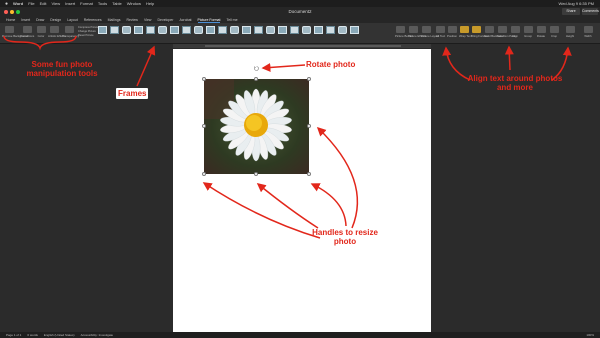 The height and width of the screenshot is (338, 600). Describe the element at coordinates (509, 58) in the screenshot. I see `align-arrow-middle` at that location.